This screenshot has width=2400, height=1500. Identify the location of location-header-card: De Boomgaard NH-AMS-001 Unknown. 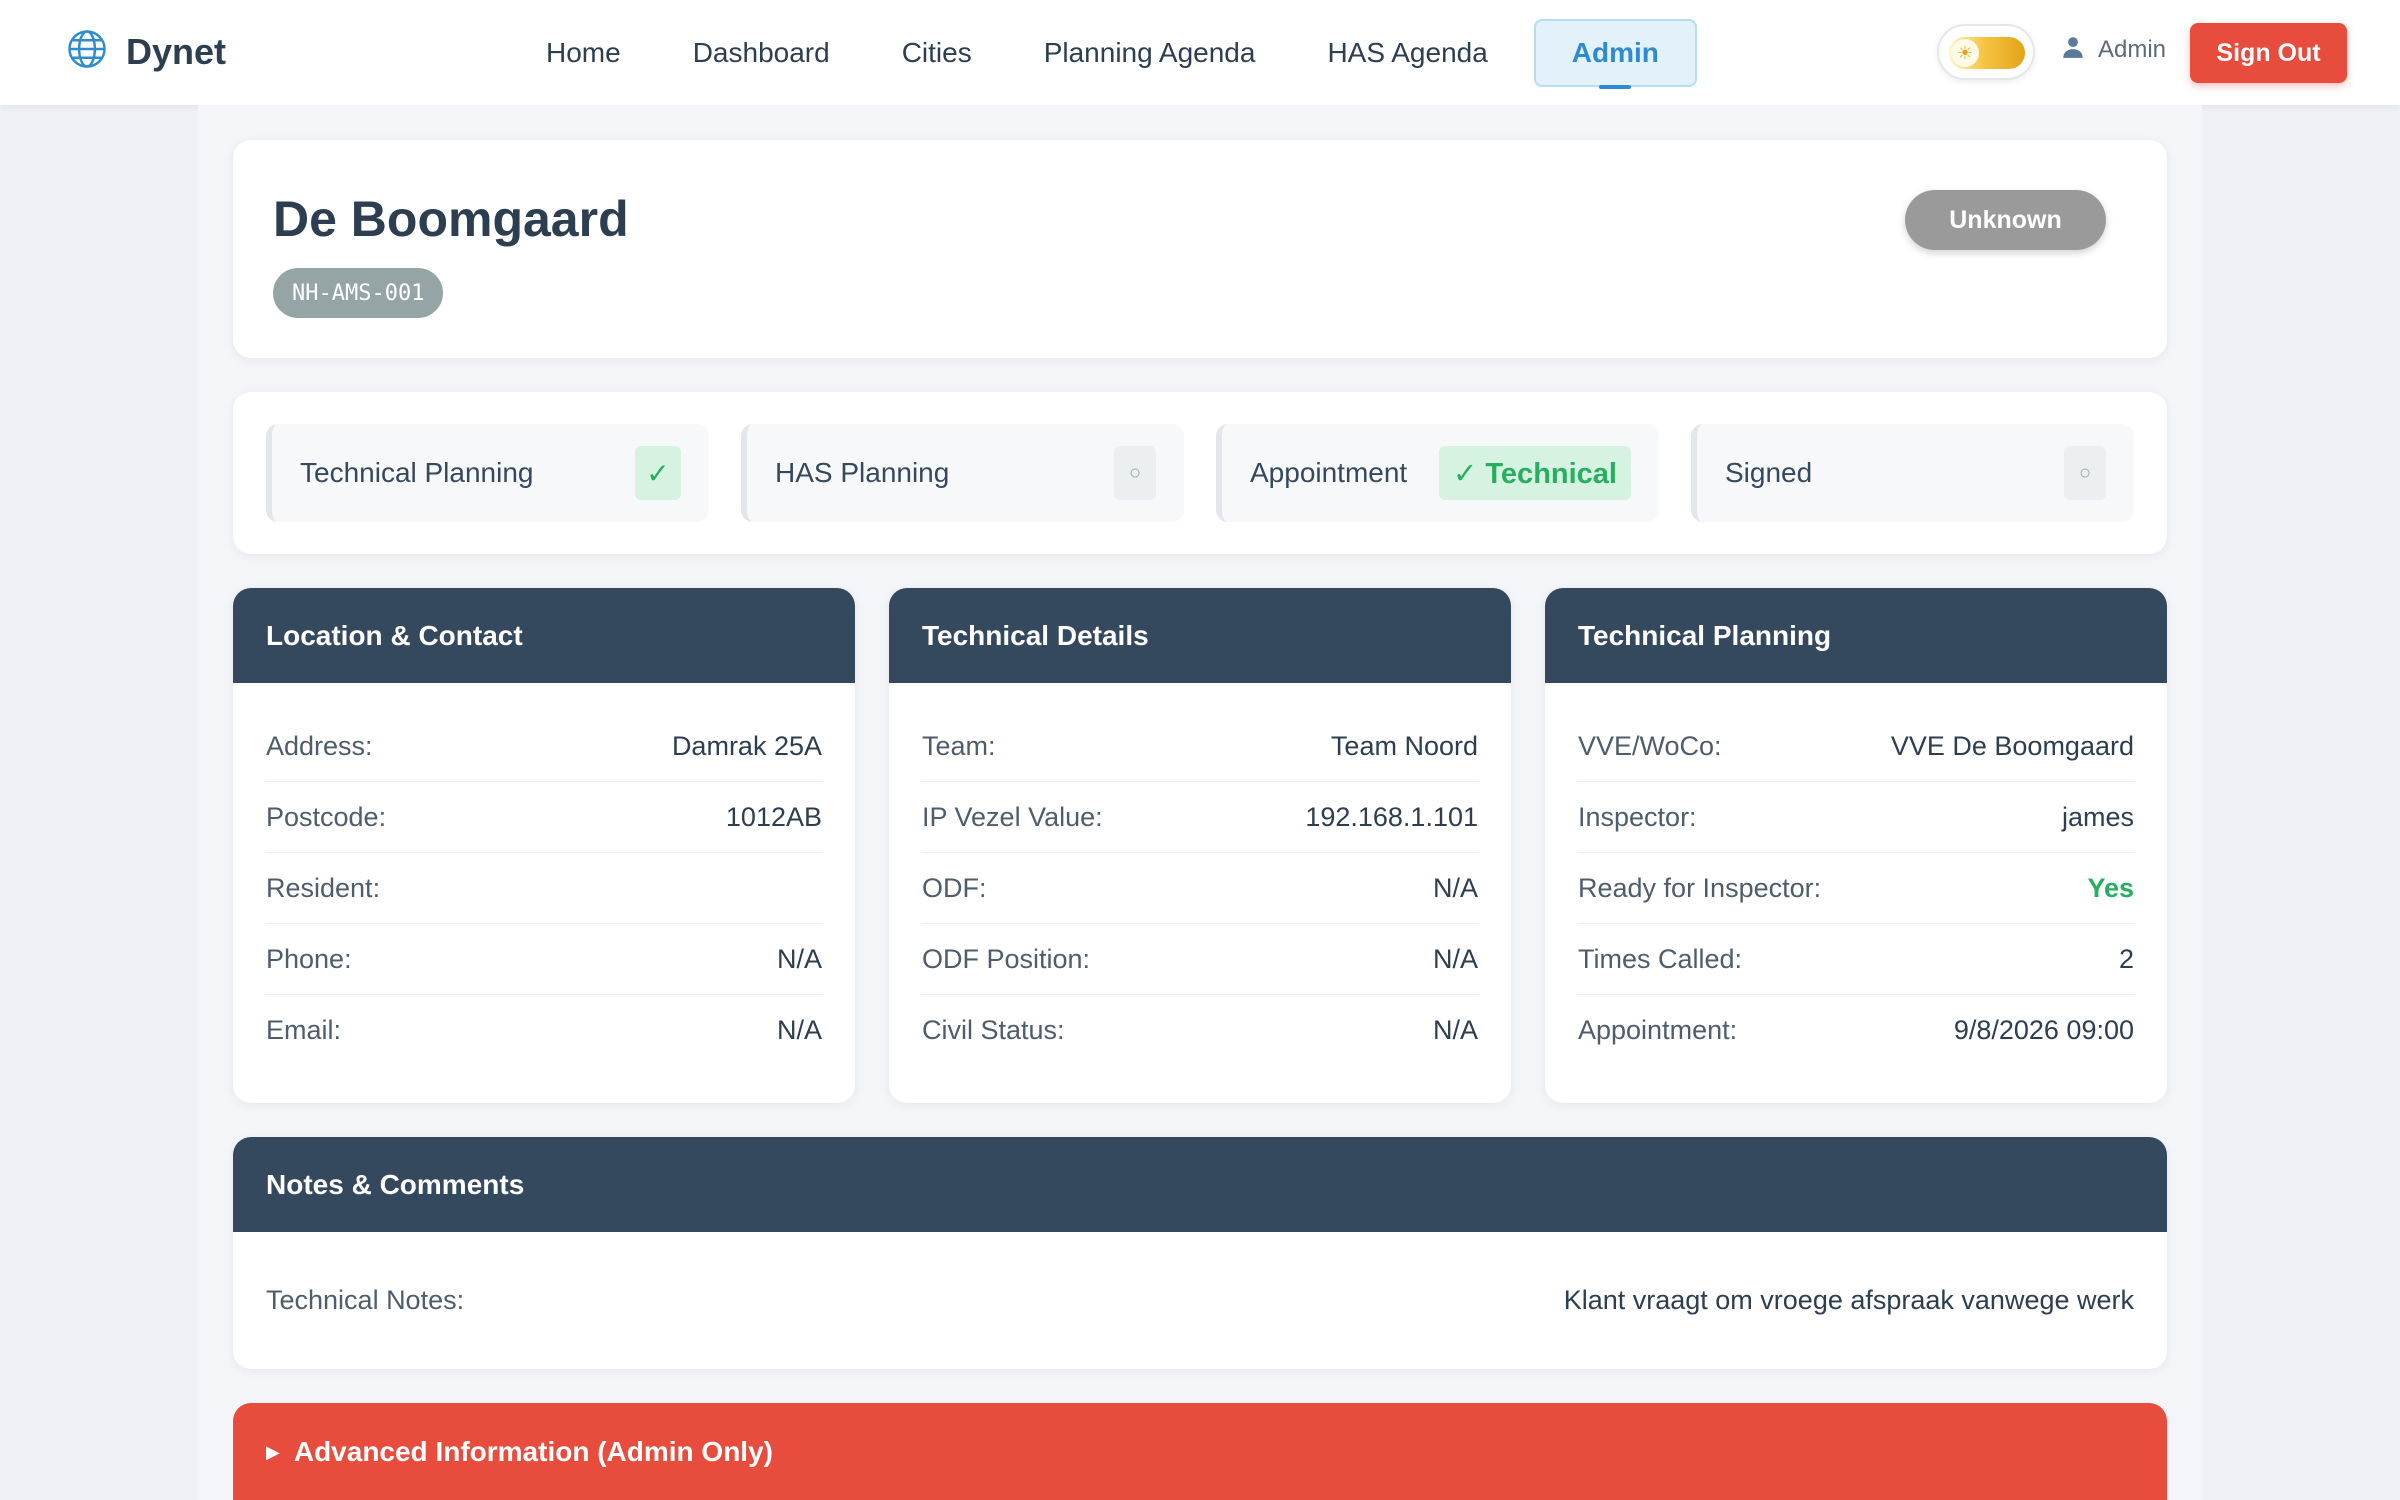
(1200, 249).